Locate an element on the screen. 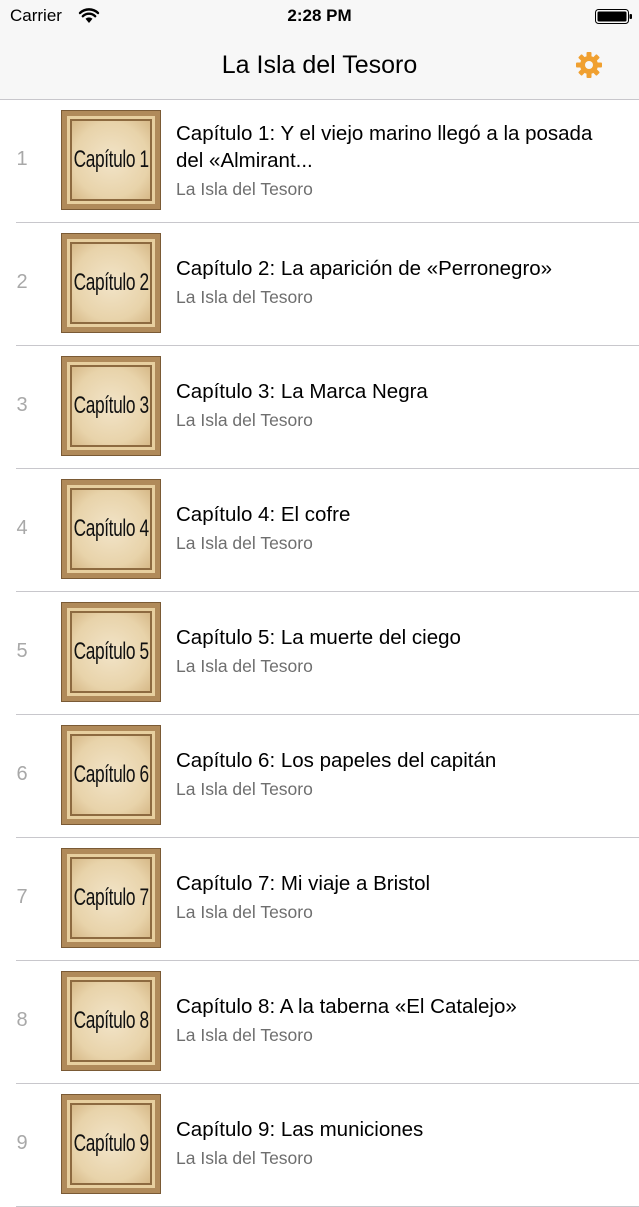  chapter-title: Capítulo 6: Los papeles del capitán is located at coordinates (336, 760).